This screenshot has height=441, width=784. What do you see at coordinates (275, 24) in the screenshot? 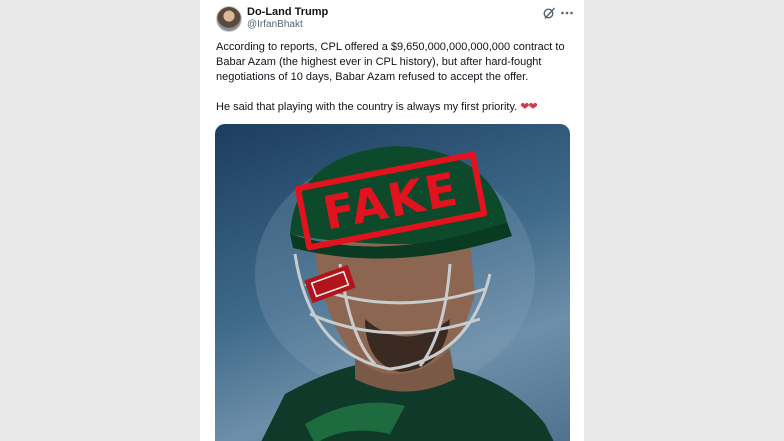
I see `author-handle: @IrfanBhakt` at bounding box center [275, 24].